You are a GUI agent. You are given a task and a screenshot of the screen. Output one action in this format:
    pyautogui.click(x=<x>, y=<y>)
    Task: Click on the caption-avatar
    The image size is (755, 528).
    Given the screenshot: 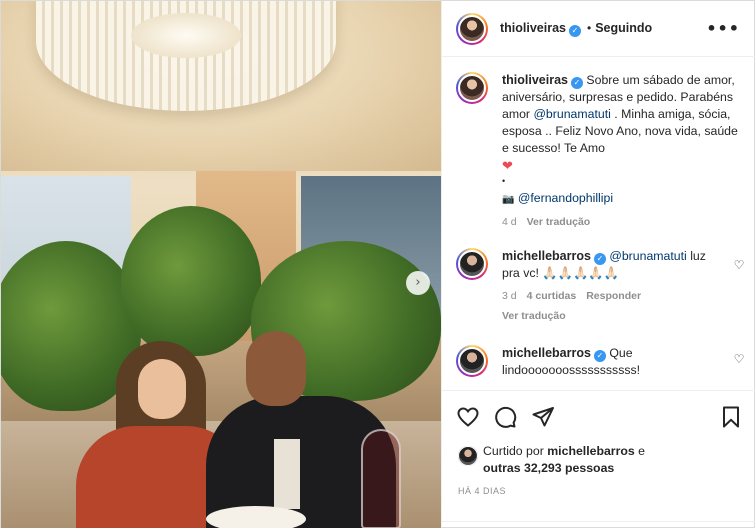 What is the action you would take?
    pyautogui.click(x=472, y=88)
    